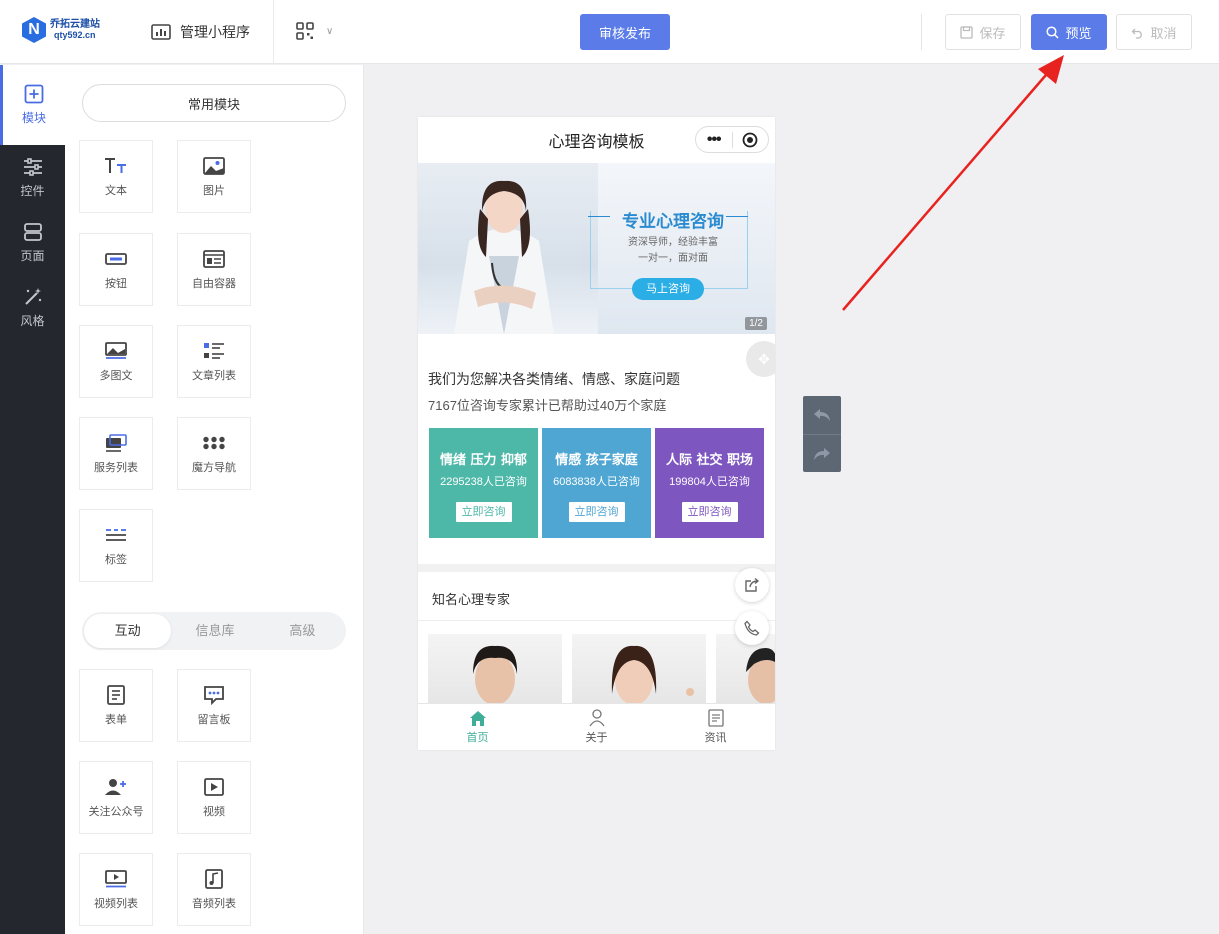 The width and height of the screenshot is (1219, 934). Describe the element at coordinates (983, 32) in the screenshot. I see `save-button: 保存` at that location.